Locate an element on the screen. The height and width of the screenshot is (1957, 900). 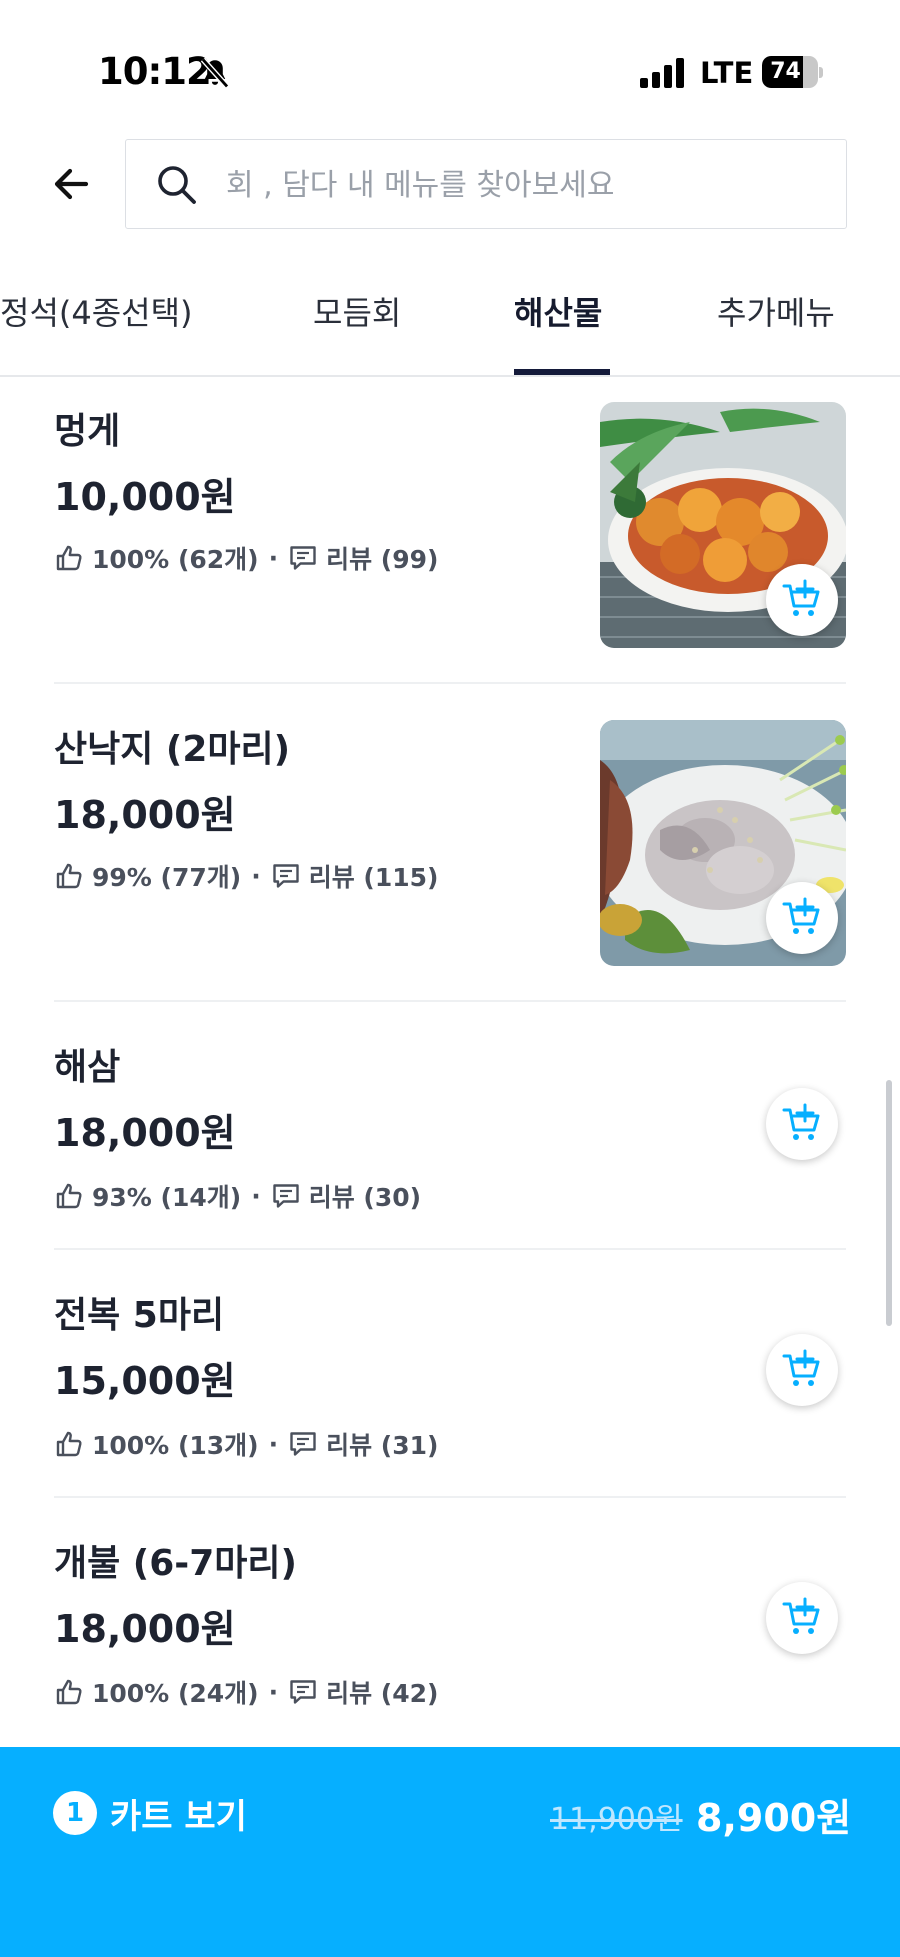
tab-extra-menu: 추가메뉴 is located at coordinates (776, 326).